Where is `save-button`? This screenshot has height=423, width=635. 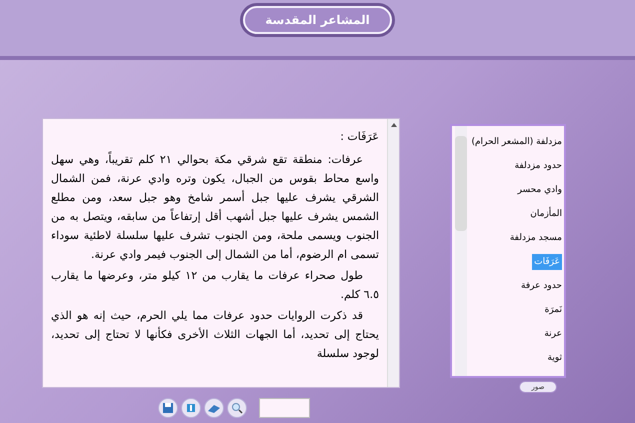 save-button is located at coordinates (168, 408).